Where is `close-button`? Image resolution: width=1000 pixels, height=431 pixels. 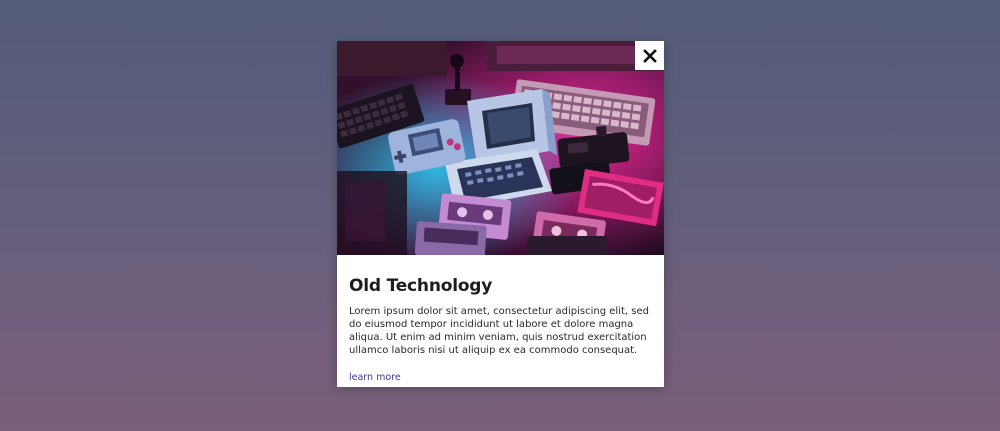 close-button is located at coordinates (649, 55).